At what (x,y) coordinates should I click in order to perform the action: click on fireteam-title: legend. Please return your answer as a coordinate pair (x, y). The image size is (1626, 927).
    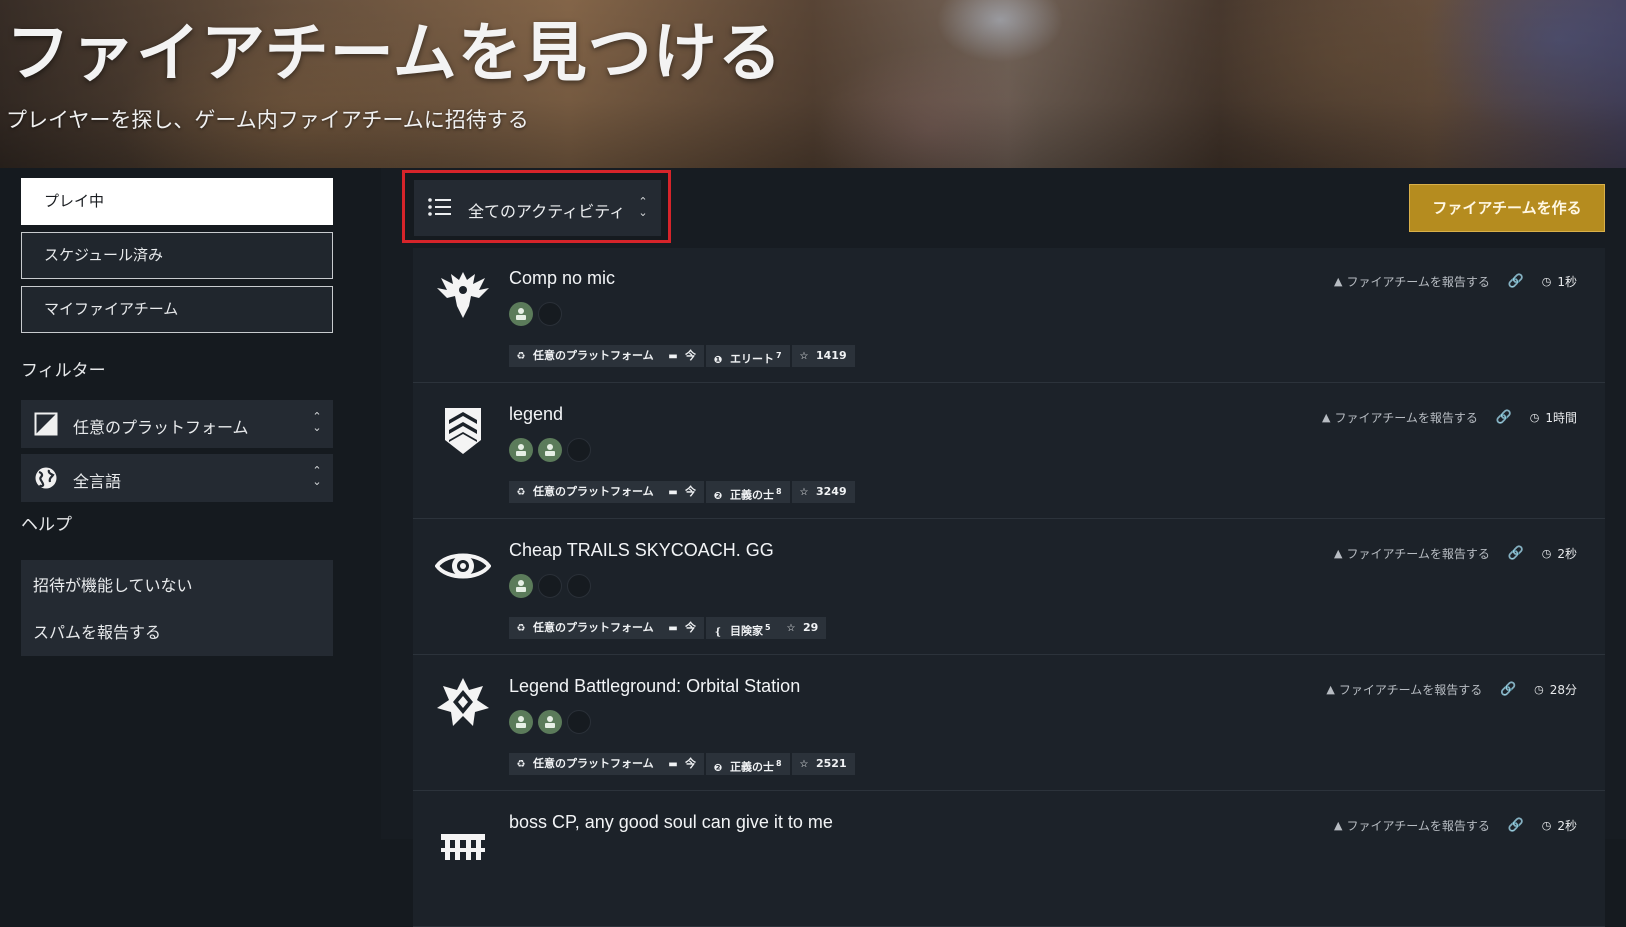
    Looking at the image, I should click on (536, 414).